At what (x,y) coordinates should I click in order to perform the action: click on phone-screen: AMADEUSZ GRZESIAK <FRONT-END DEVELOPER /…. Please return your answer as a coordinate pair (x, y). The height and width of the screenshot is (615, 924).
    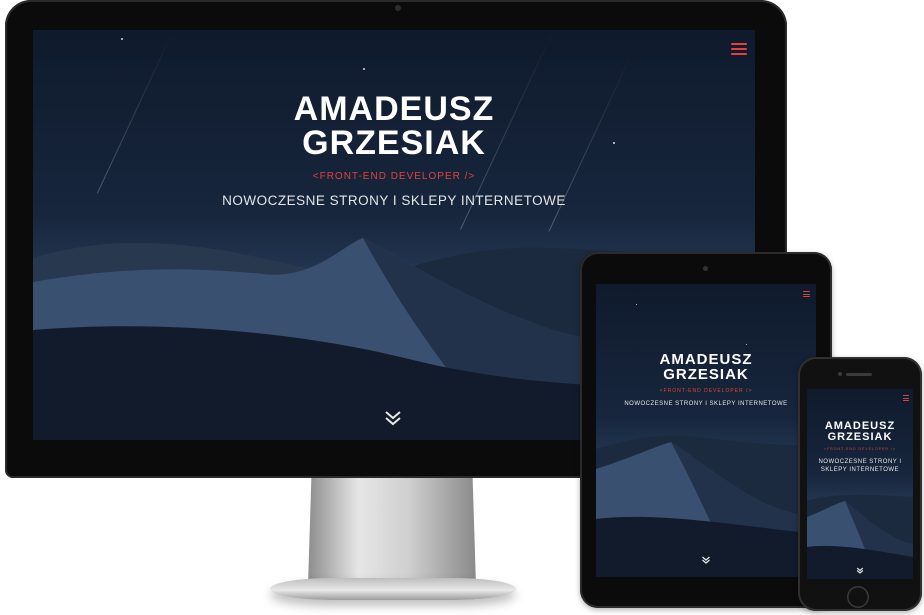
    Looking at the image, I should click on (860, 484).